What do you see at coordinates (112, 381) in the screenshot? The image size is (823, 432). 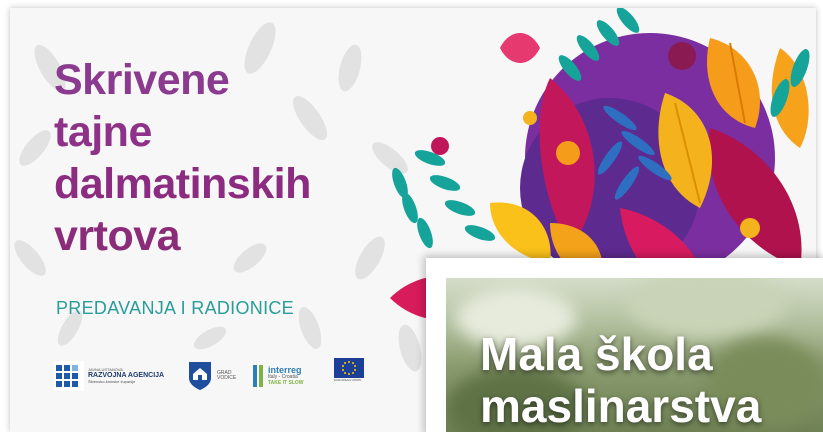 I see `agency-county: Šibensko-kninske županije` at bounding box center [112, 381].